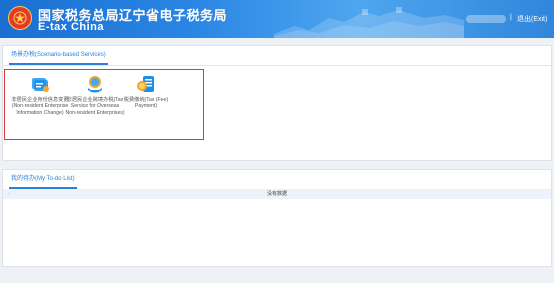 The width and height of the screenshot is (554, 283). I want to click on todo-table-header: - 没有数据, so click(277, 194).